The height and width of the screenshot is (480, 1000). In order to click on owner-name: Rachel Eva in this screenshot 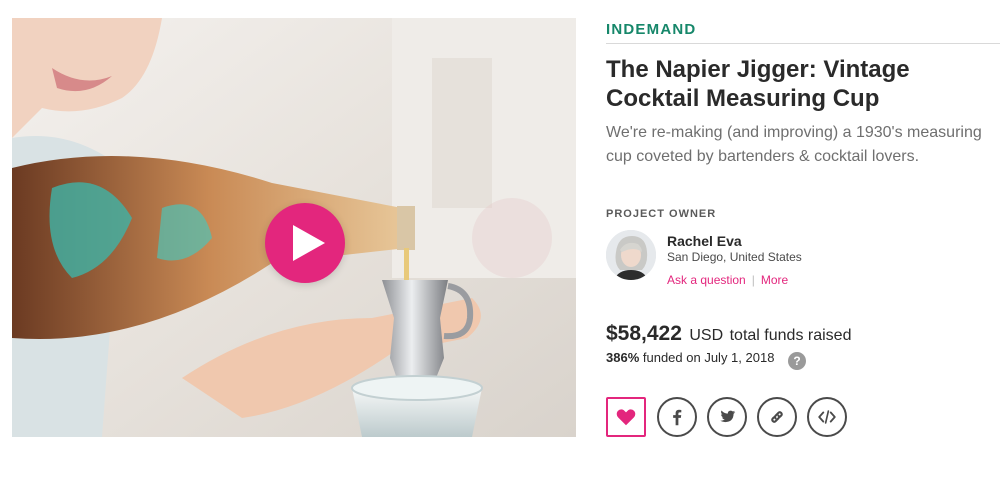, I will do `click(704, 241)`.